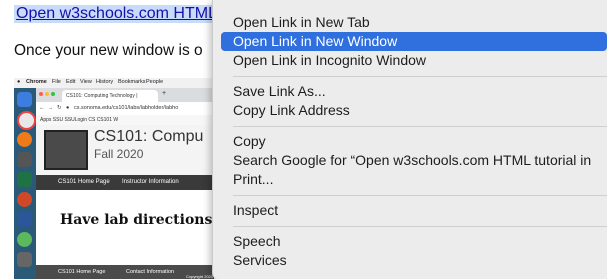 This screenshot has height=279, width=607. What do you see at coordinates (119, 154) in the screenshot?
I see `site-subtitle: Fall 2020` at bounding box center [119, 154].